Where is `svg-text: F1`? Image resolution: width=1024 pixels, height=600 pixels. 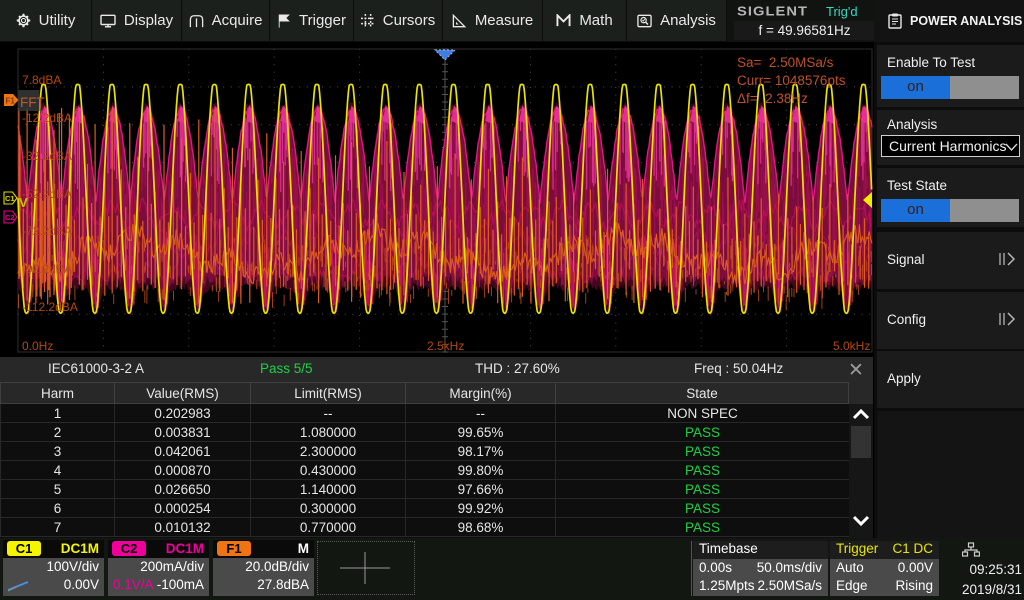
svg-text: F1 is located at coordinates (11, 101).